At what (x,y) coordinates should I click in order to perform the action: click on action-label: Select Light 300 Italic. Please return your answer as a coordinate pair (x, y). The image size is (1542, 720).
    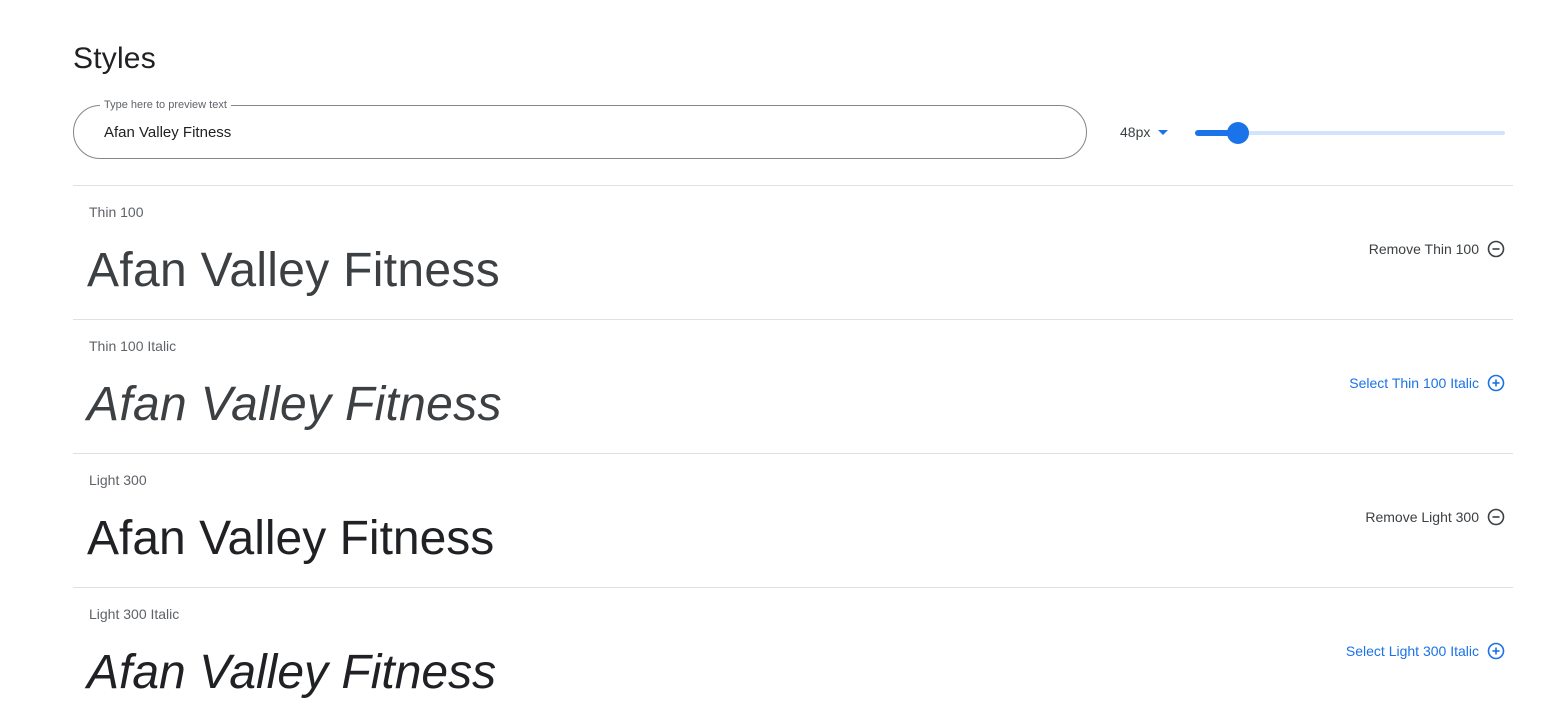
    Looking at the image, I should click on (1412, 651).